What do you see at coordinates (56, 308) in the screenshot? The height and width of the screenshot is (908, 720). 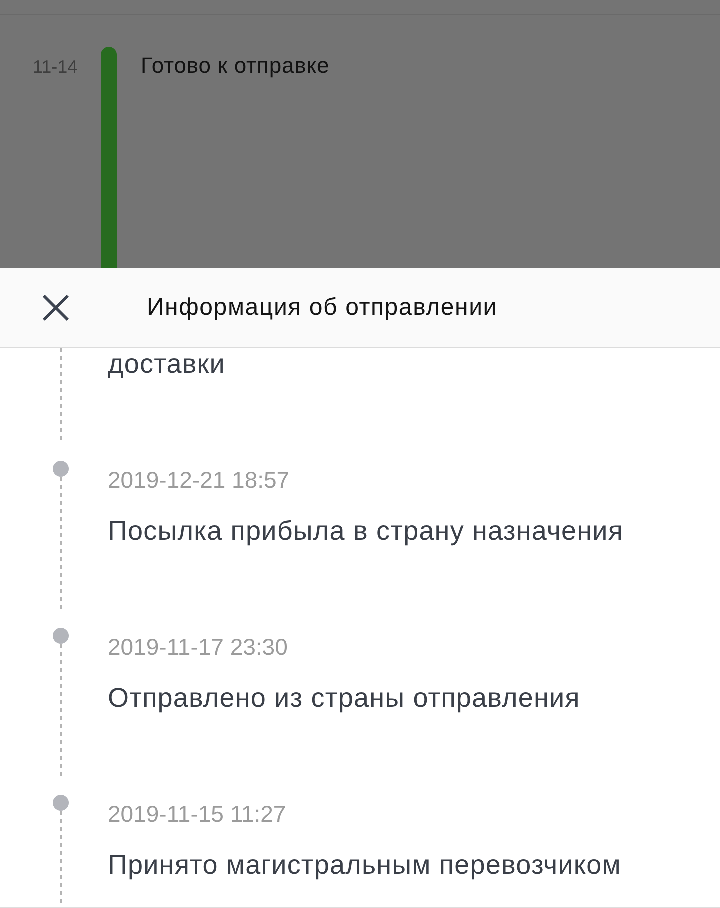 I see `close-icon` at bounding box center [56, 308].